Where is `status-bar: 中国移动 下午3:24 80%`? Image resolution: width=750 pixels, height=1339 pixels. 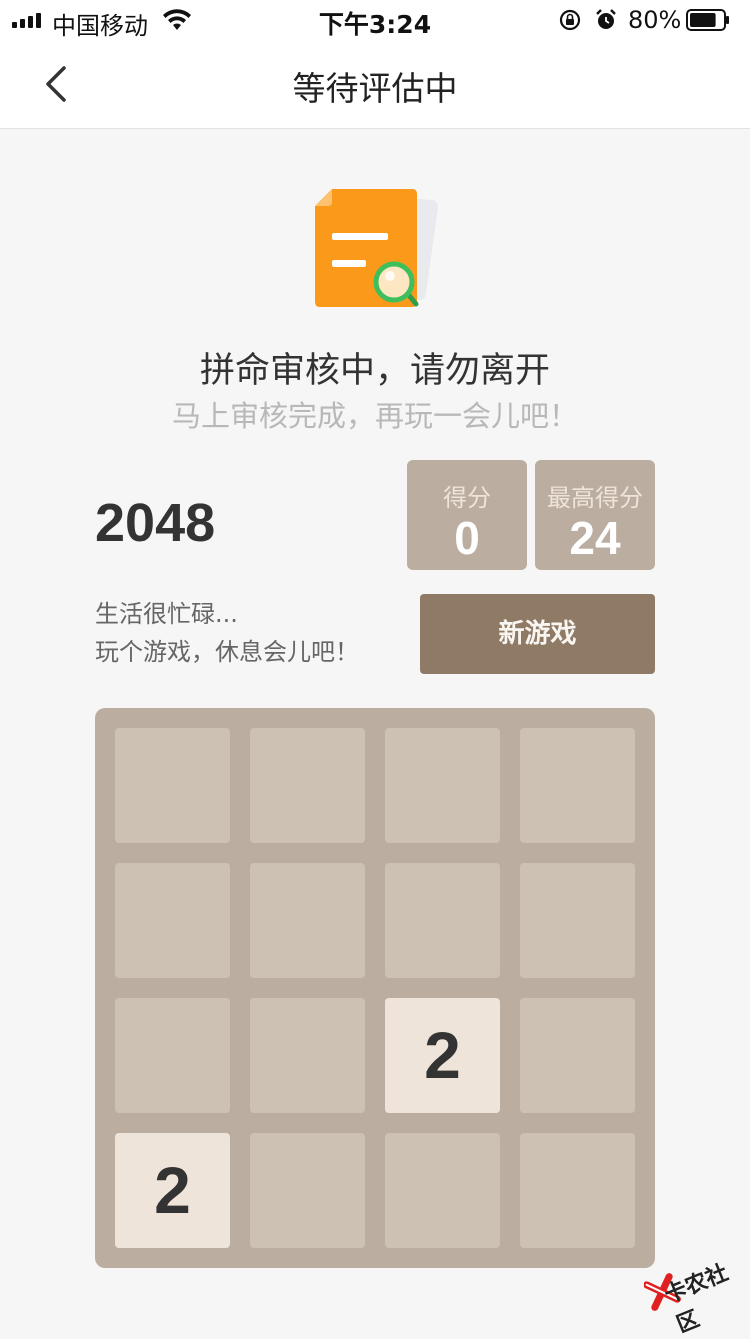 status-bar: 中国移动 下午3:24 80% is located at coordinates (375, 20).